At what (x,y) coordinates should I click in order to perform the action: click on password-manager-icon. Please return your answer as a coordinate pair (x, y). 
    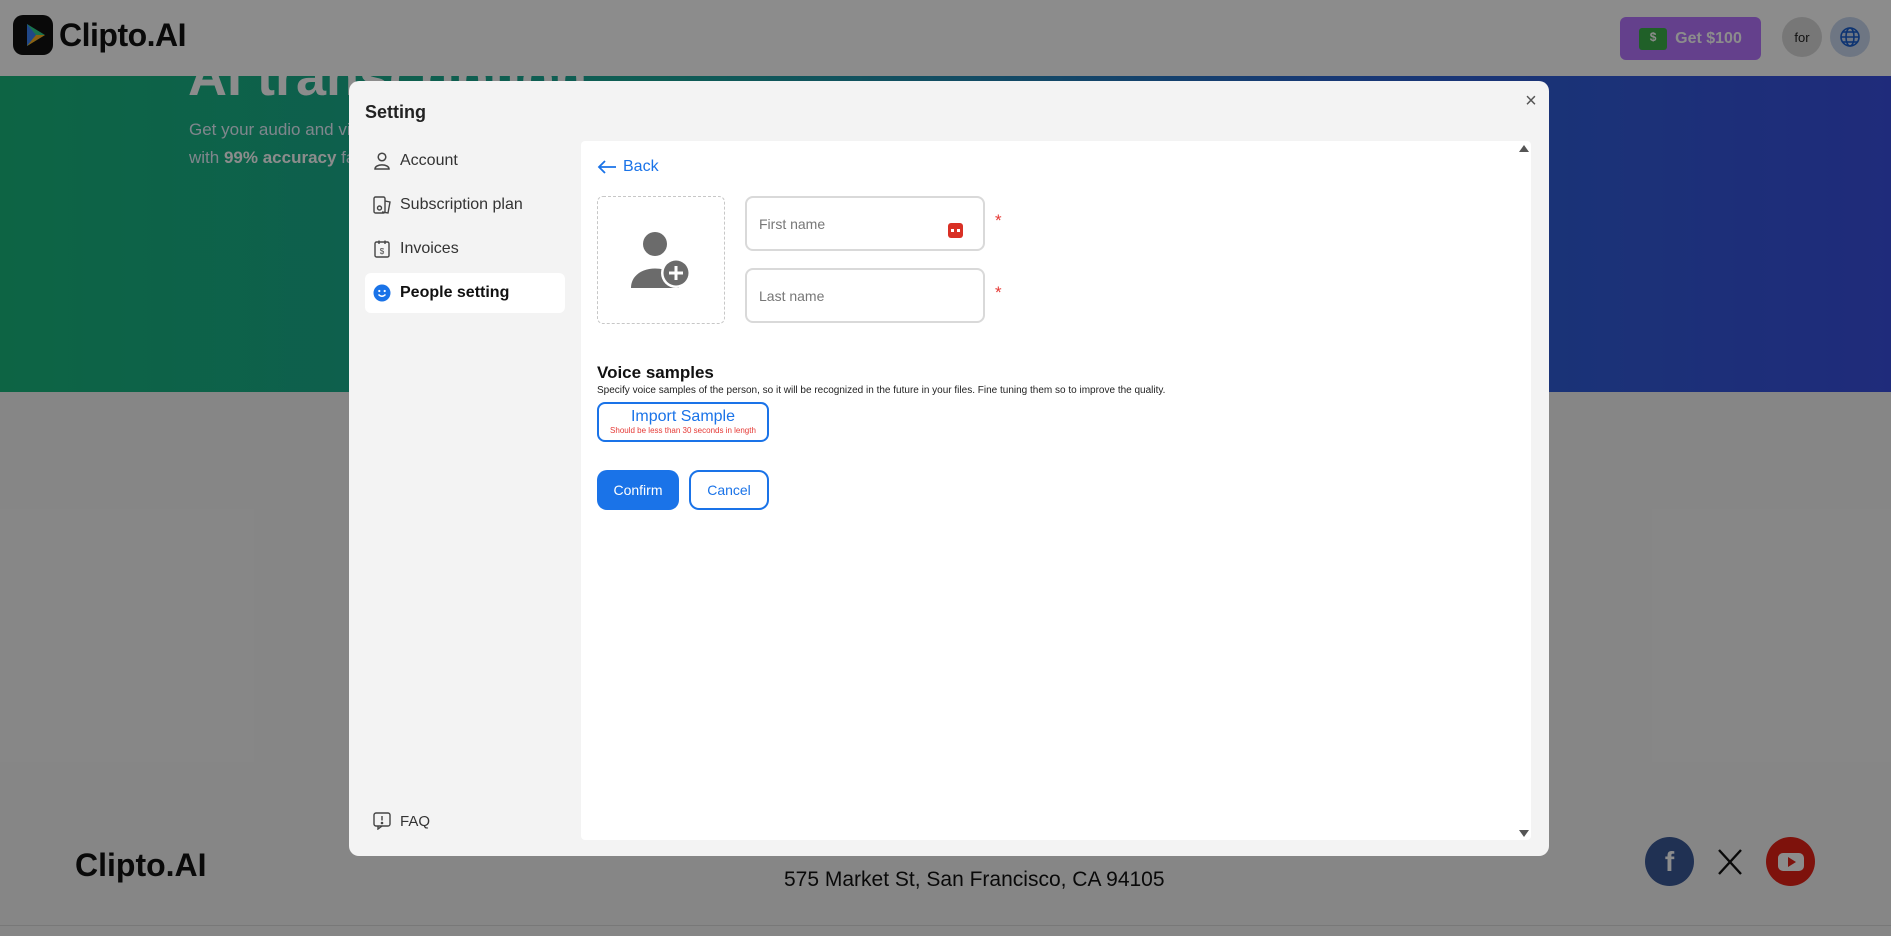
    Looking at the image, I should click on (955, 230).